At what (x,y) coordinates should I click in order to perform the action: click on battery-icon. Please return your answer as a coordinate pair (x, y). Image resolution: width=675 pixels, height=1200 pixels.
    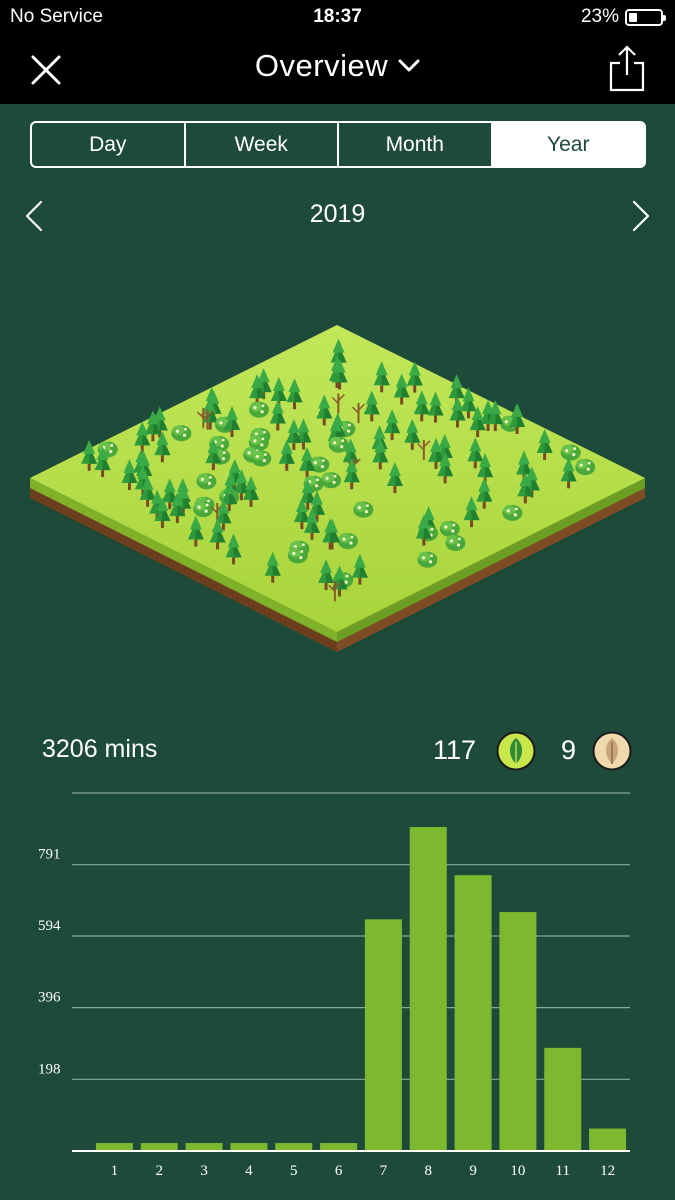
    Looking at the image, I should click on (645, 17).